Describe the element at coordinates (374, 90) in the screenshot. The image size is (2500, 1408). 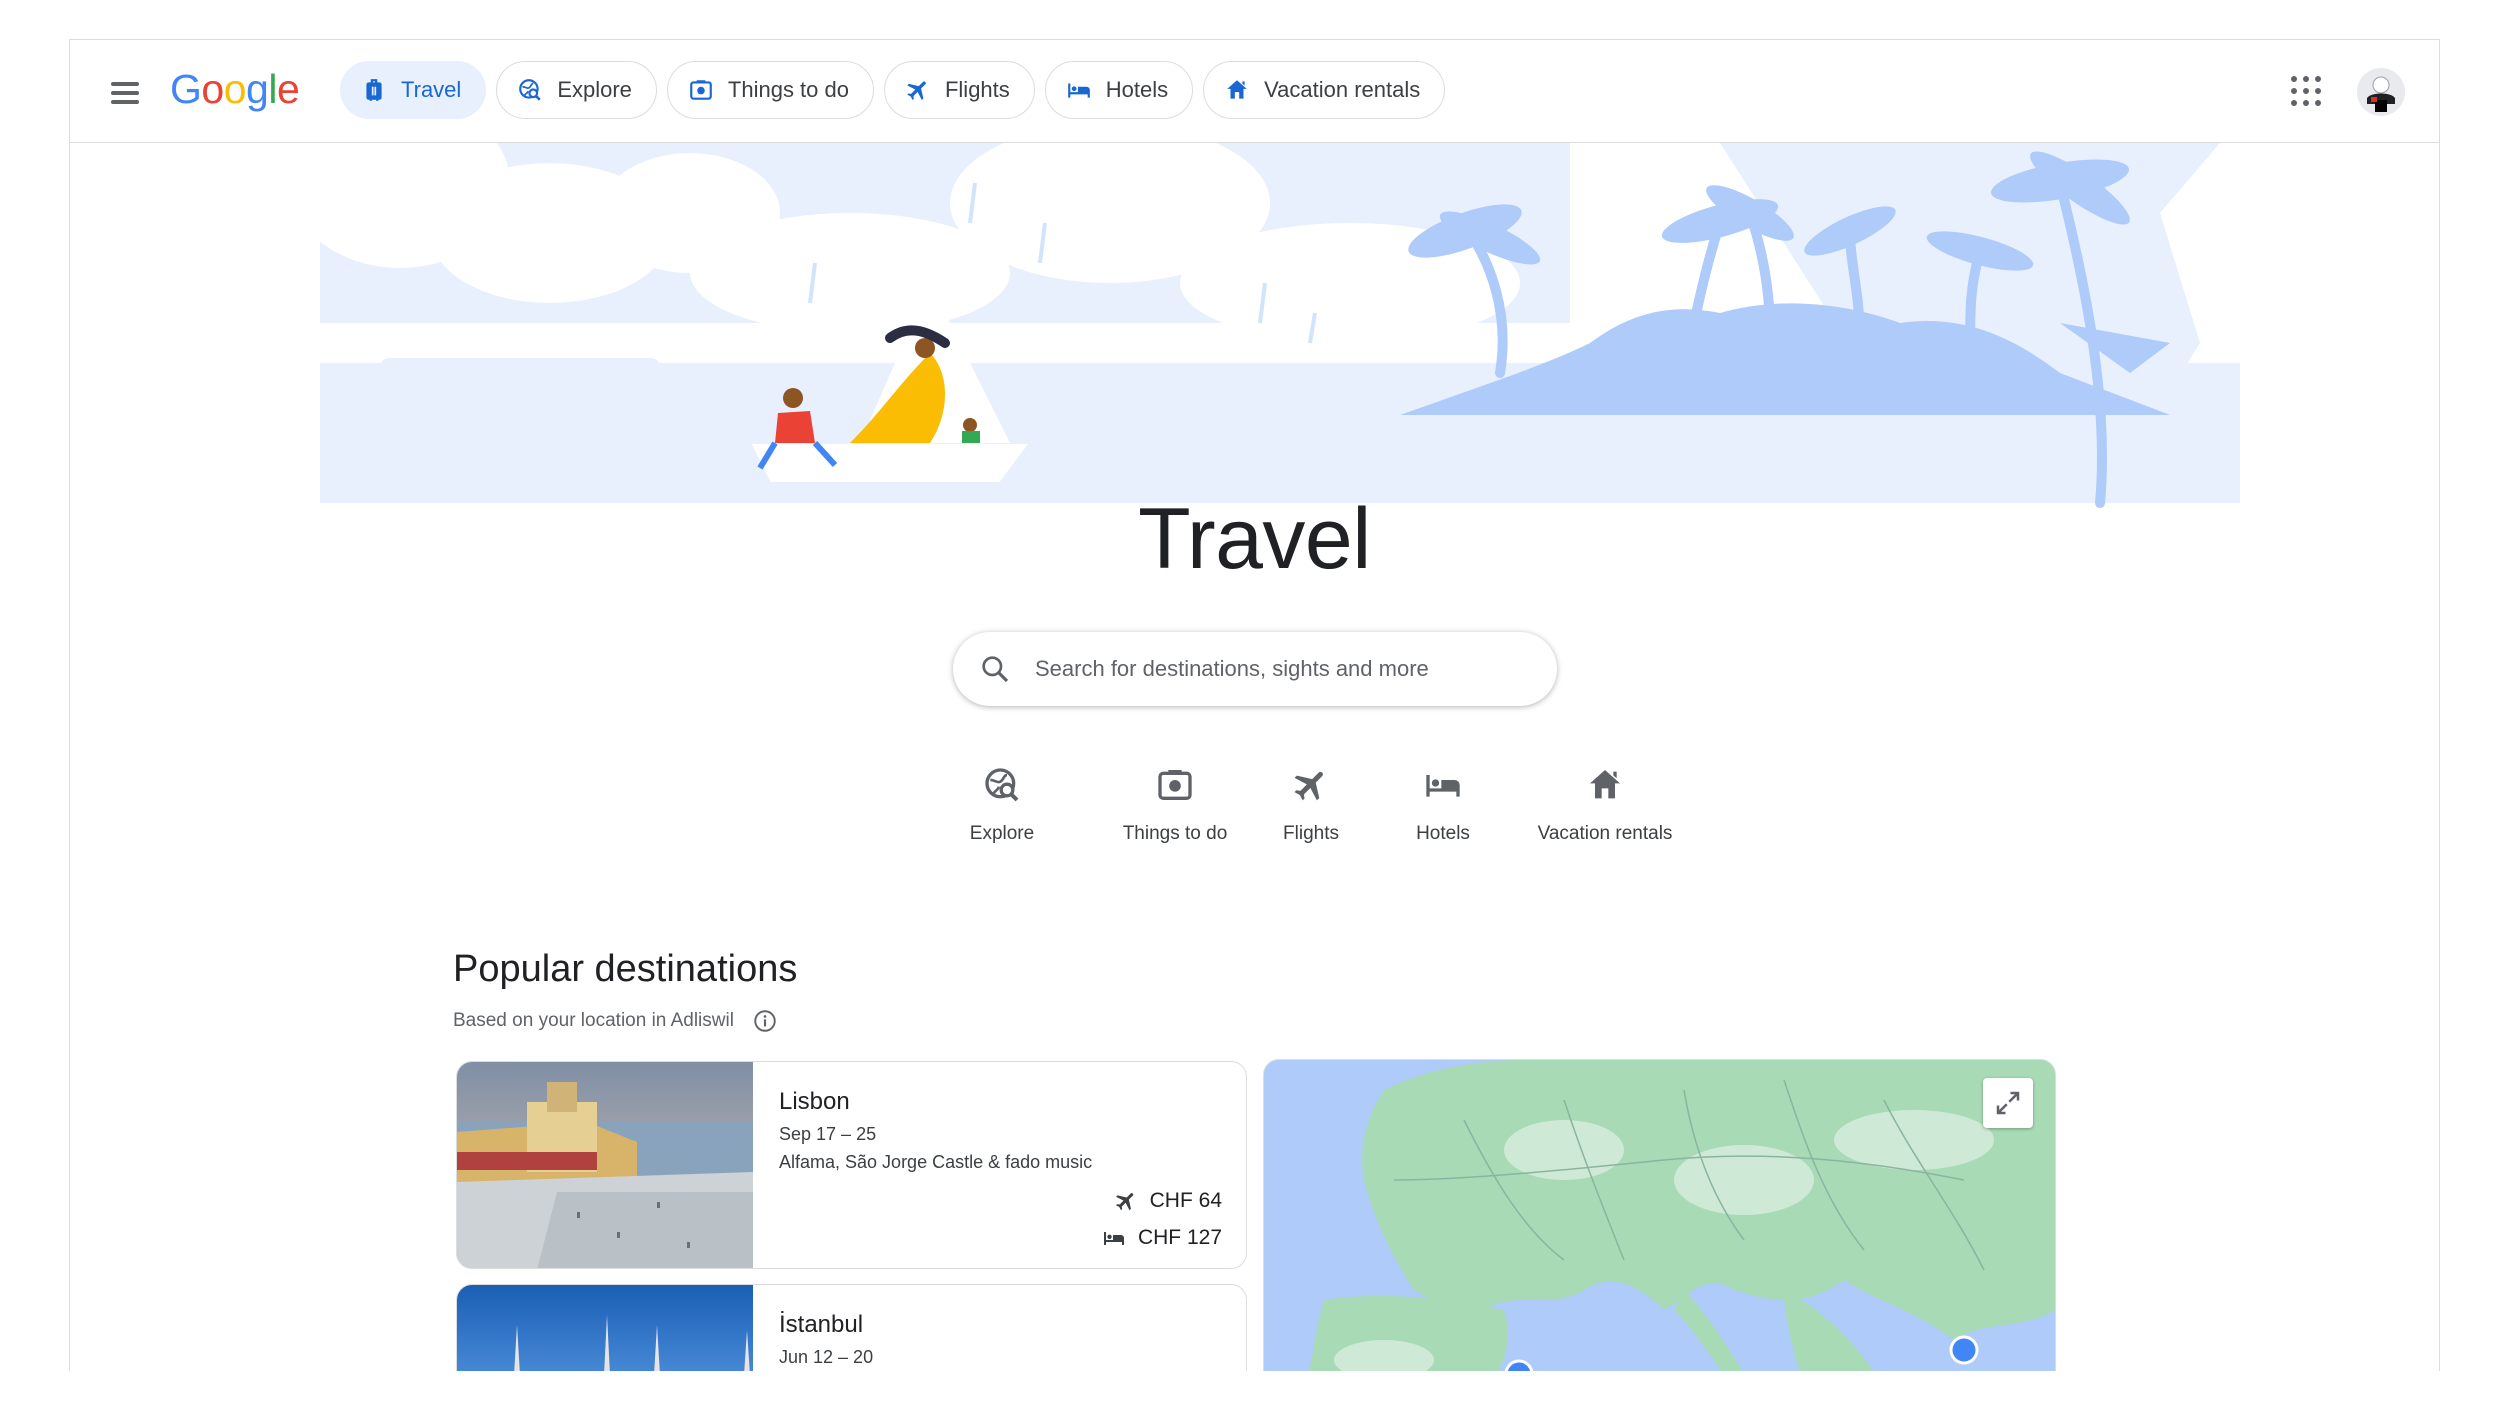
I see `luggage-icon` at that location.